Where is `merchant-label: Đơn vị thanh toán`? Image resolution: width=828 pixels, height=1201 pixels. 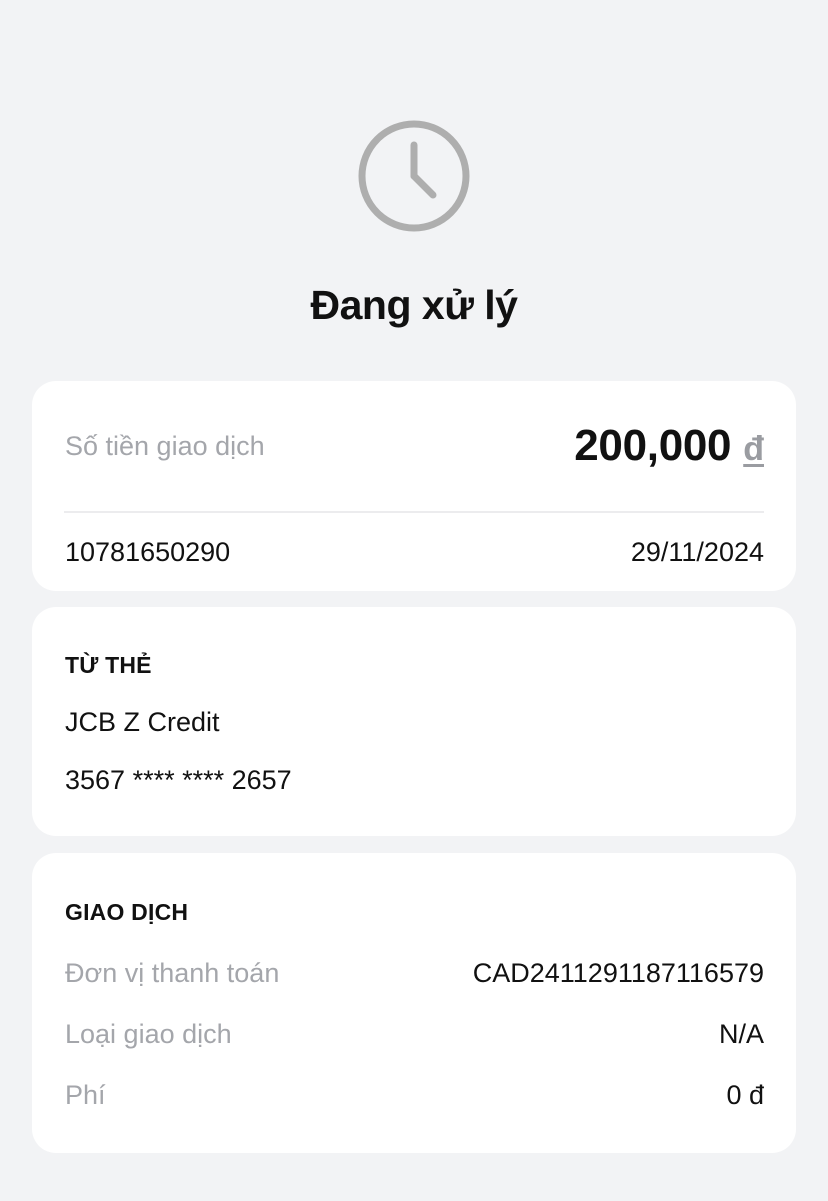
merchant-label: Đơn vị thanh toán is located at coordinates (172, 973).